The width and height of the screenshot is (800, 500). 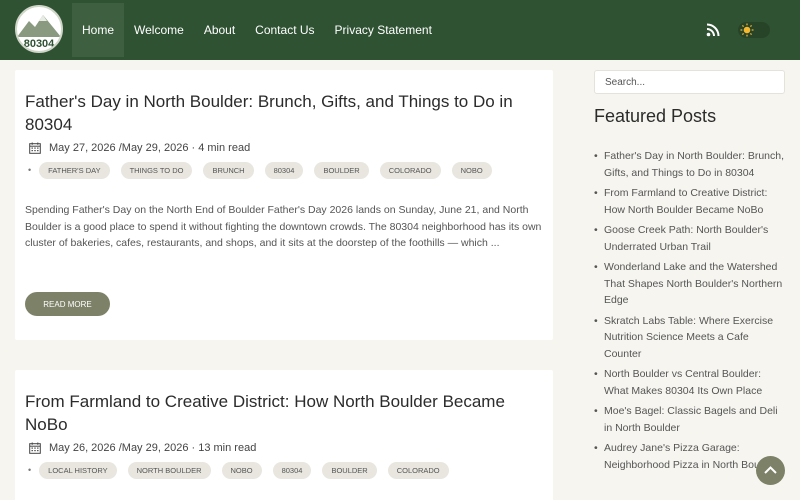 What do you see at coordinates (156, 170) in the screenshot?
I see `tag: THINGS TO DO` at bounding box center [156, 170].